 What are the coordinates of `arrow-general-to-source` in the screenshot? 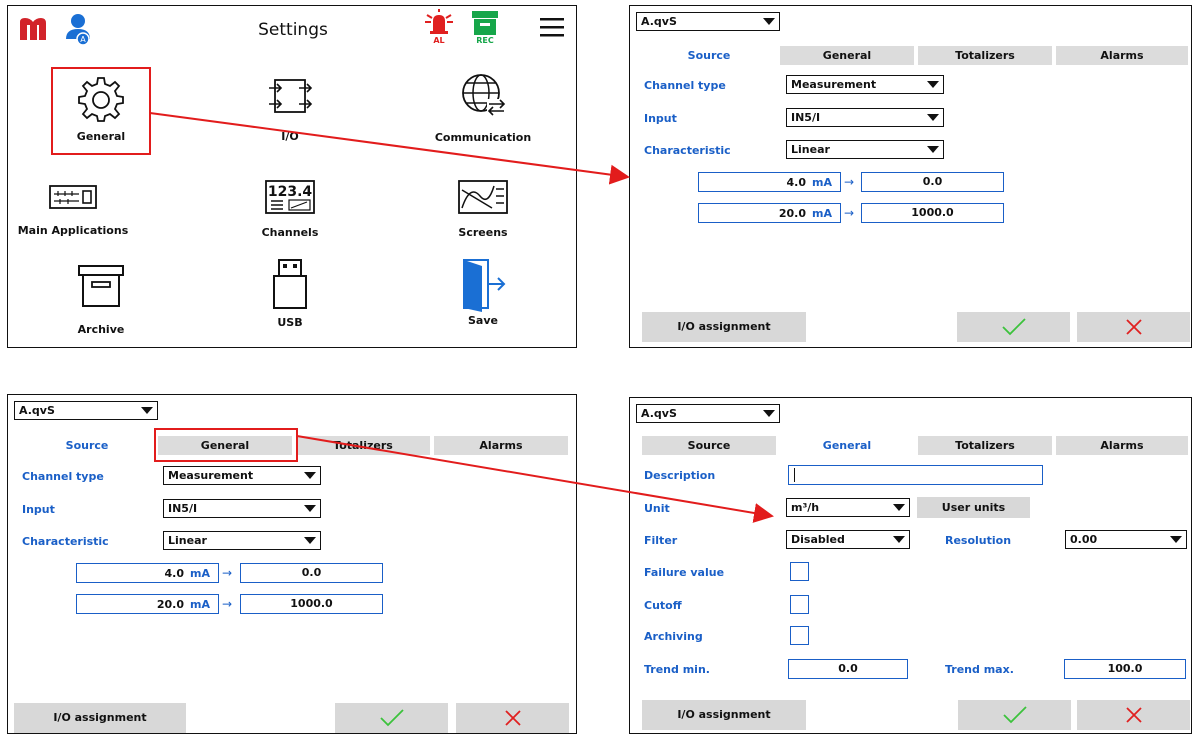 It's located at (389, 148).